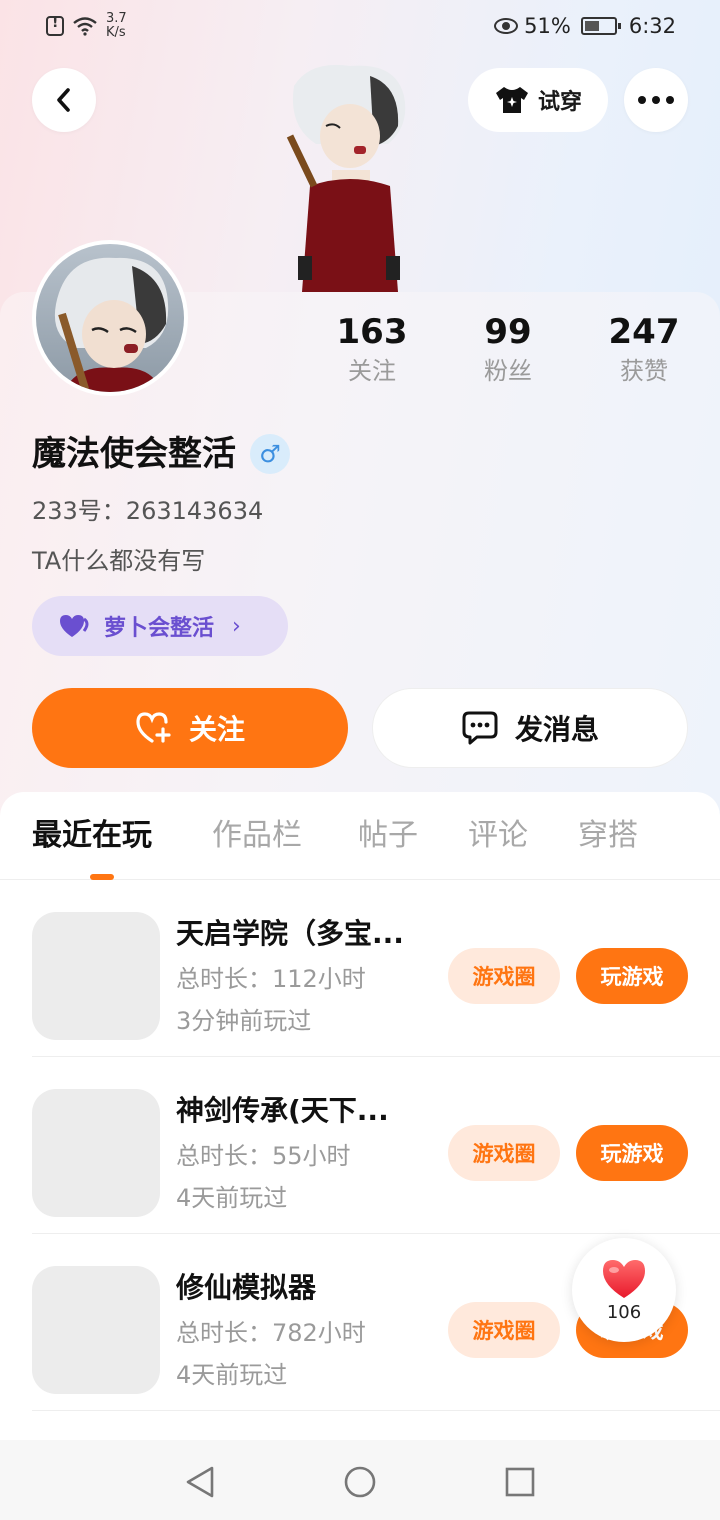 The width and height of the screenshot is (720, 1520). I want to click on chevron-left-icon, so click(63, 100).